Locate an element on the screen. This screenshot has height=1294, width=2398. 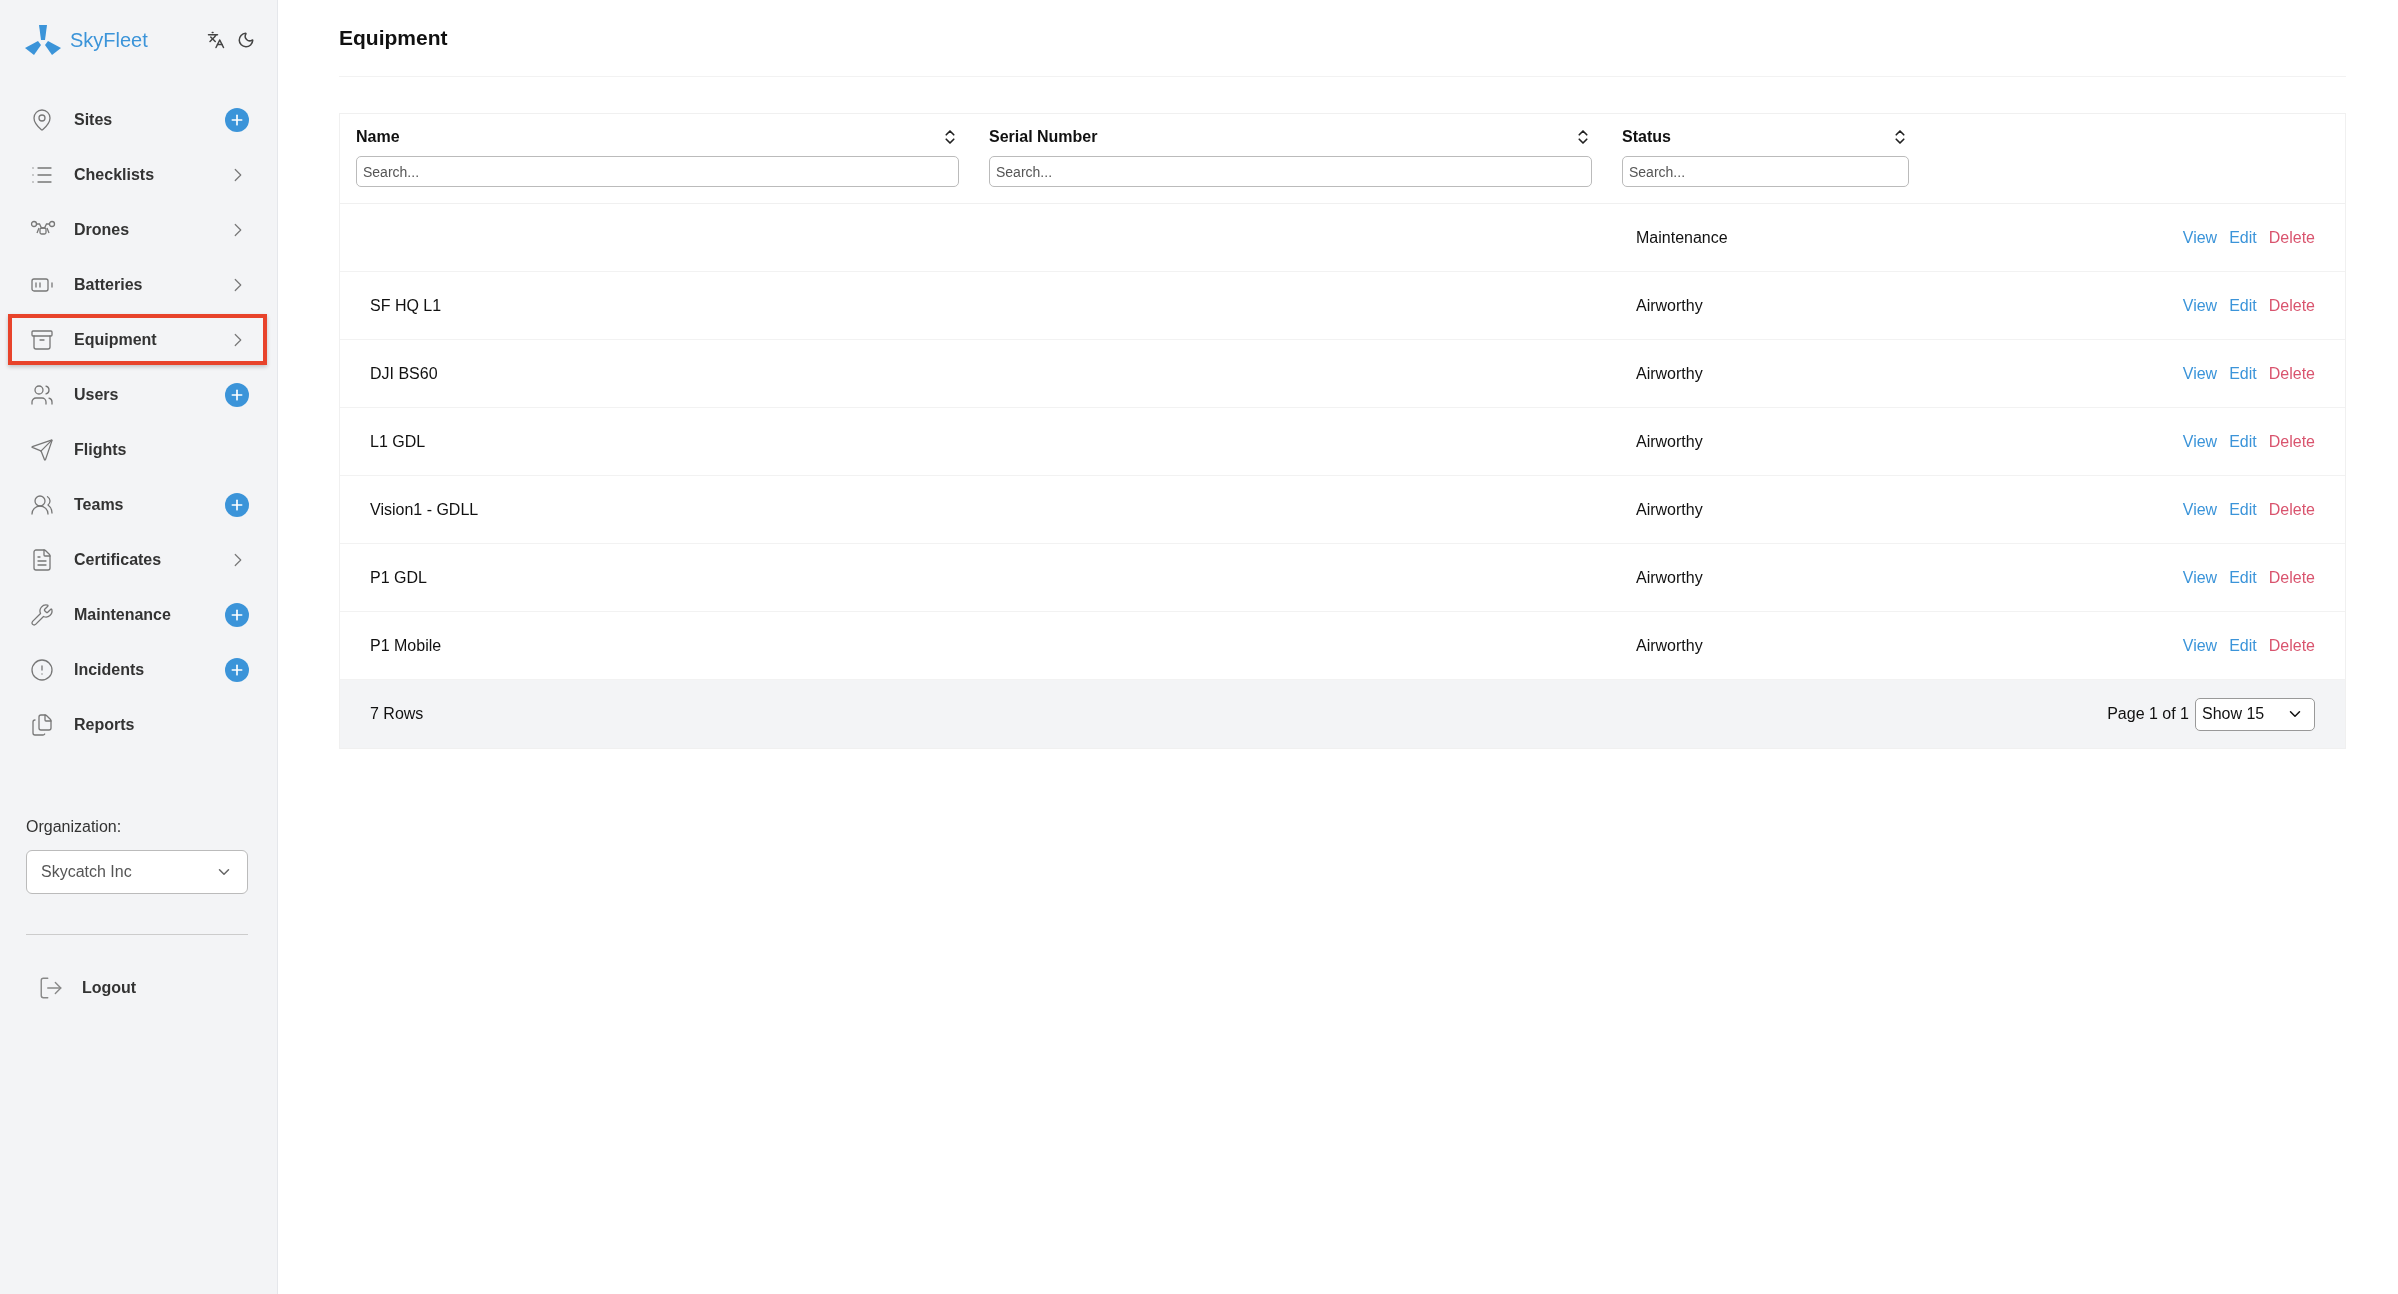
brand-name: SkyFleet is located at coordinates (109, 40).